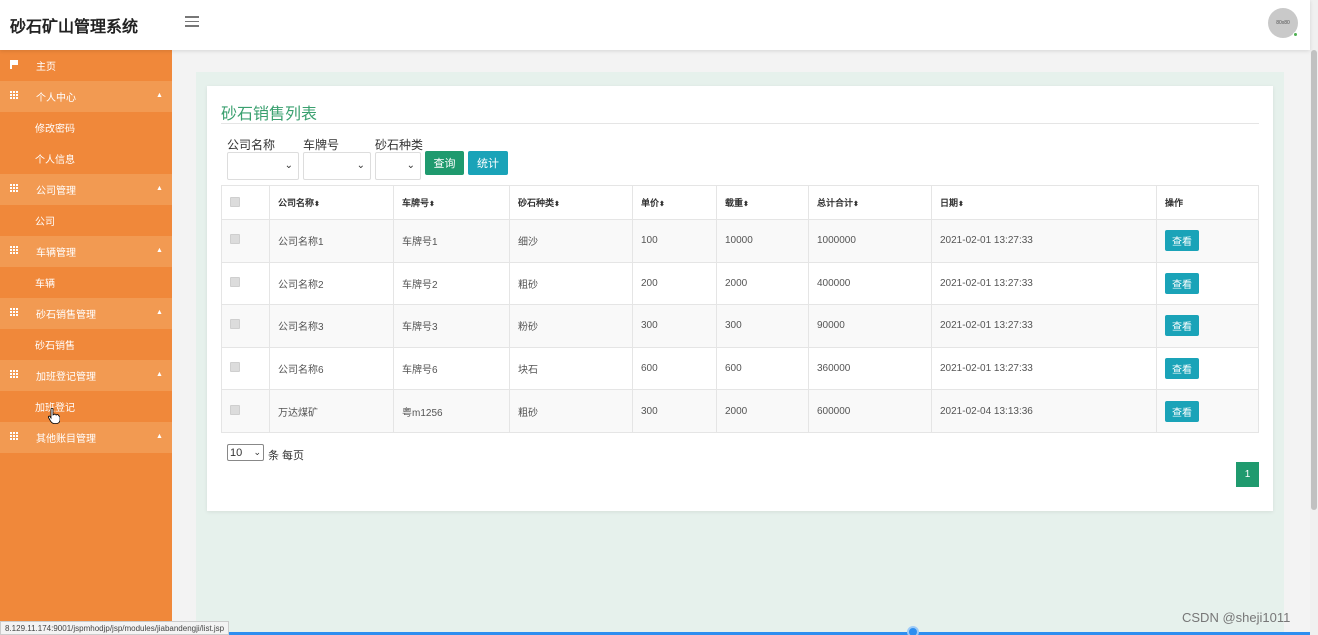 This screenshot has width=1318, height=635. I want to click on sidebar-item-vehicle-mgmt: 车辆管理 ▲, so click(86, 251).